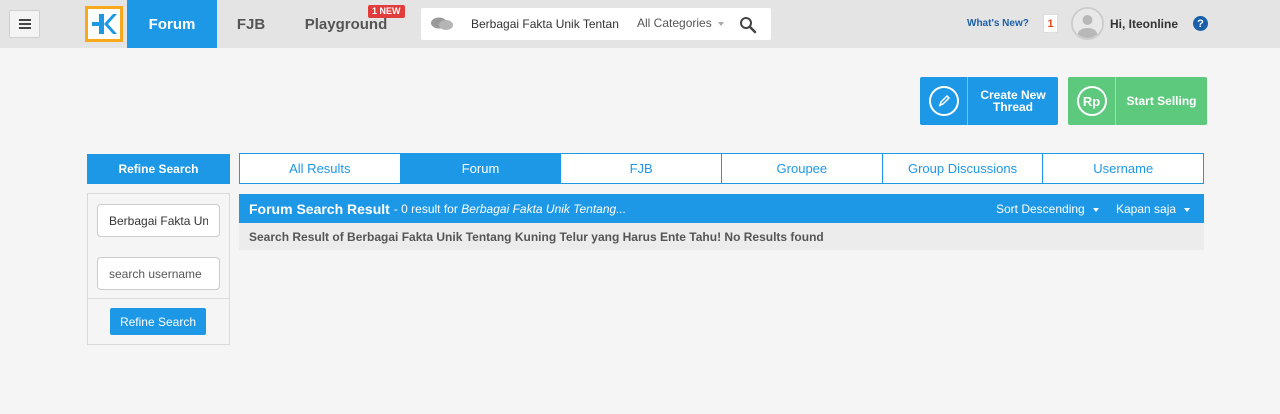 This screenshot has width=1280, height=414. What do you see at coordinates (319, 208) in the screenshot?
I see `result-title: Forum Search Result` at bounding box center [319, 208].